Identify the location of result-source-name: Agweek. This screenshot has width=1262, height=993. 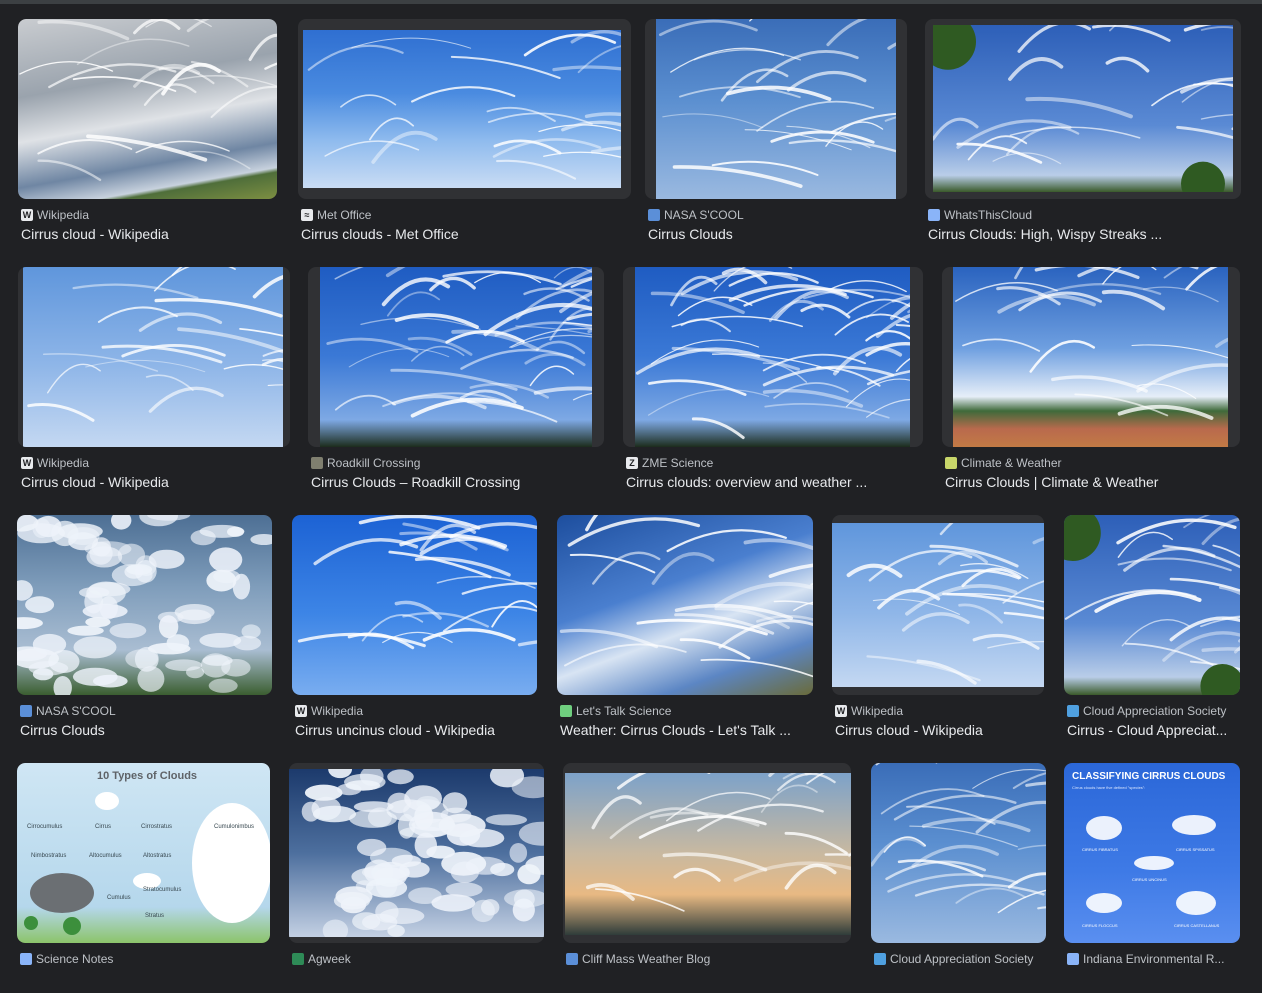
(329, 959).